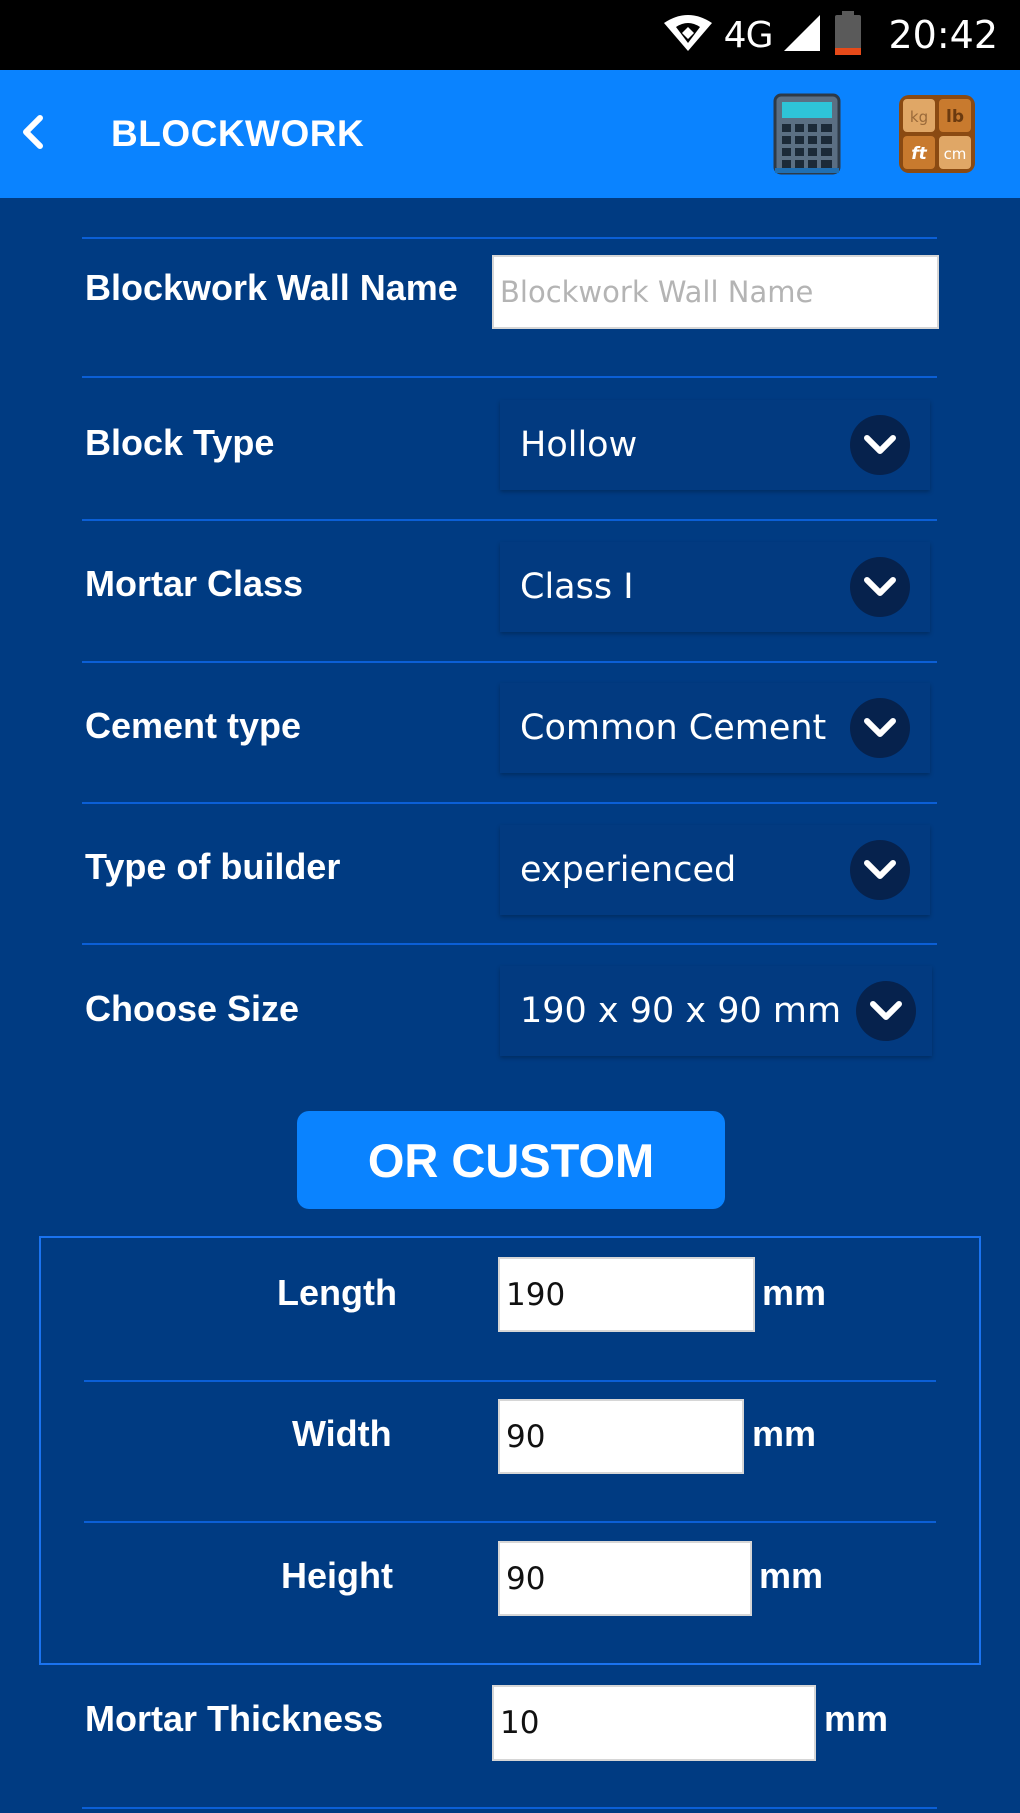  I want to click on unit-cm: cm, so click(955, 154).